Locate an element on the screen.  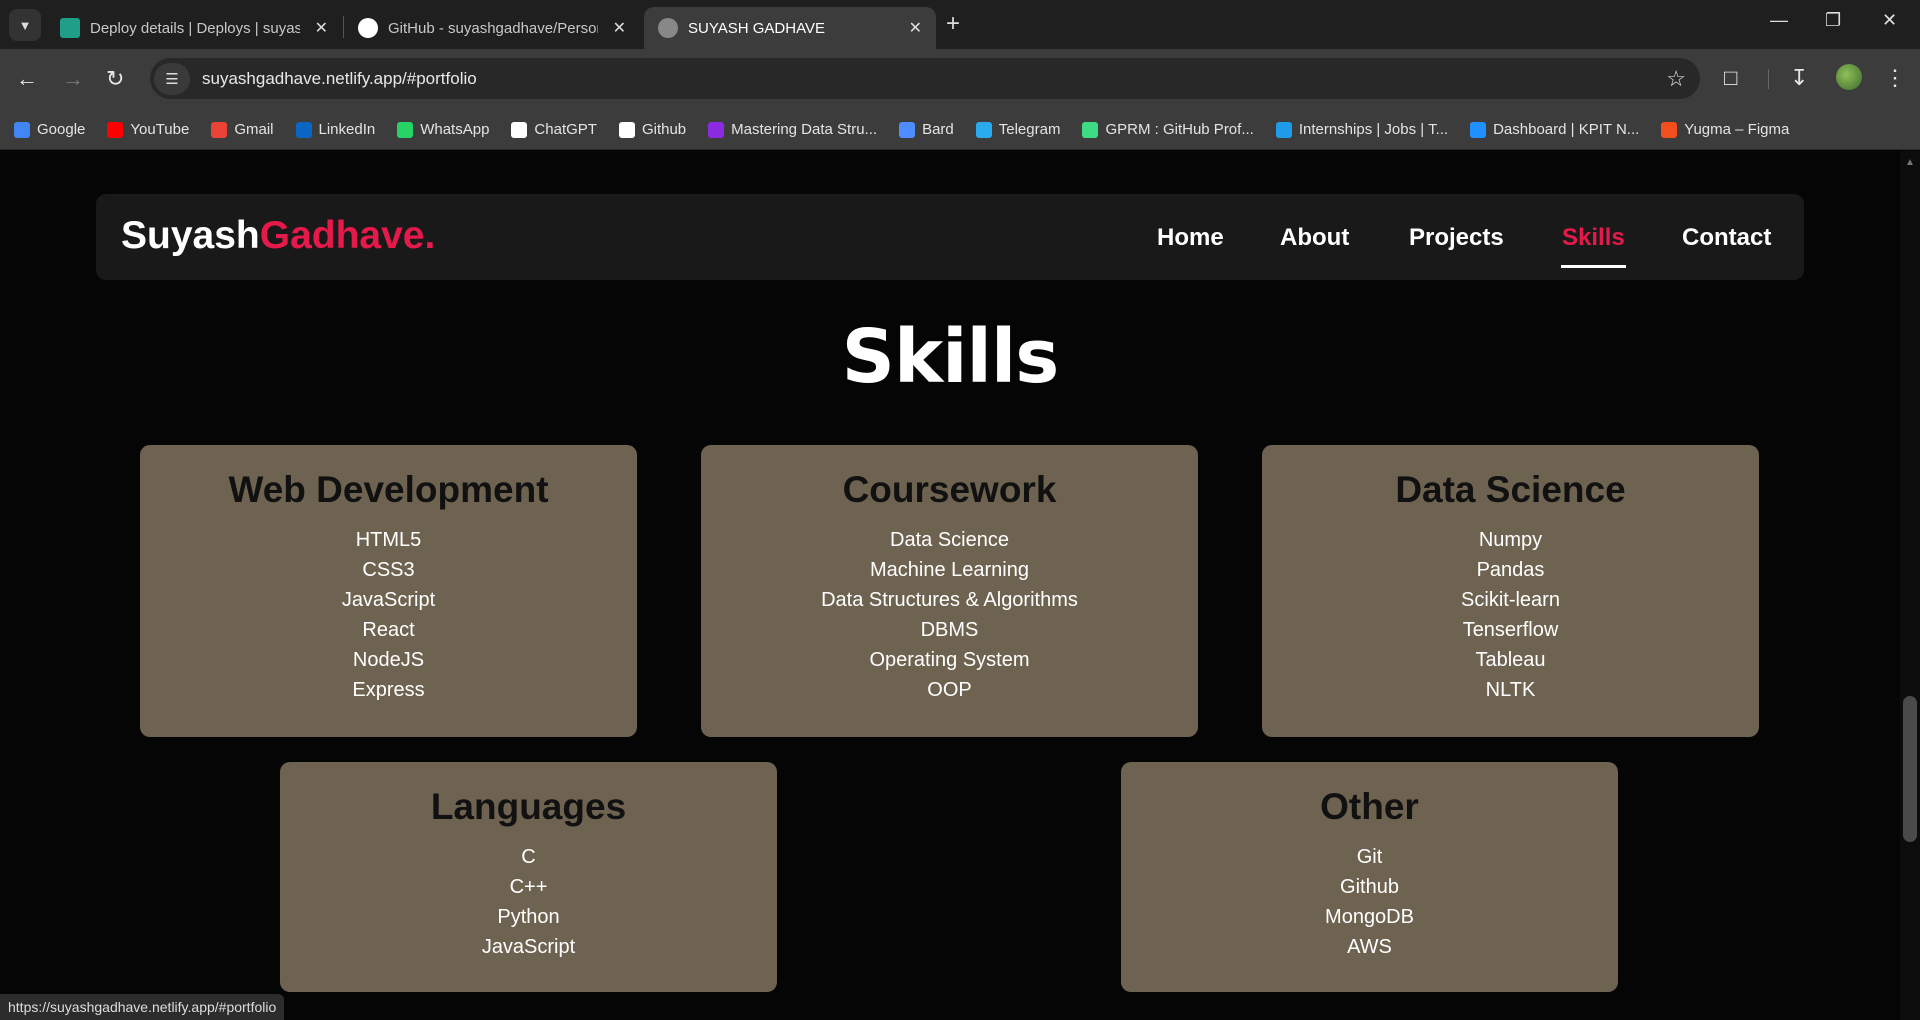
chevron-down-icon: ▼ is located at coordinates (25, 25).